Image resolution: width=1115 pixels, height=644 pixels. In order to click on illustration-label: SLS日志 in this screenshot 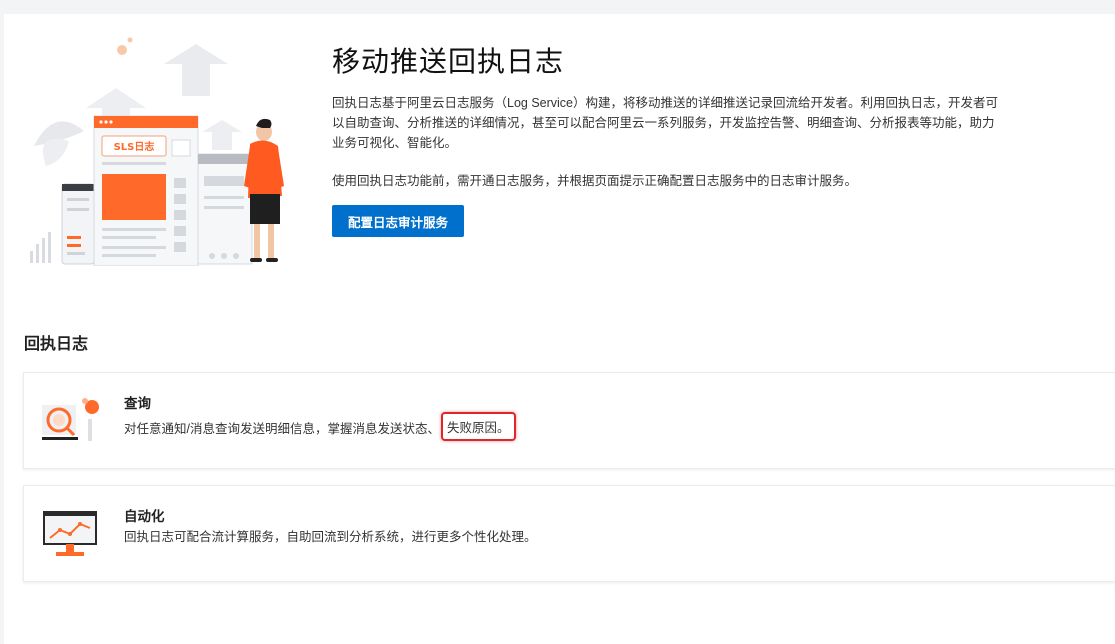, I will do `click(134, 146)`.